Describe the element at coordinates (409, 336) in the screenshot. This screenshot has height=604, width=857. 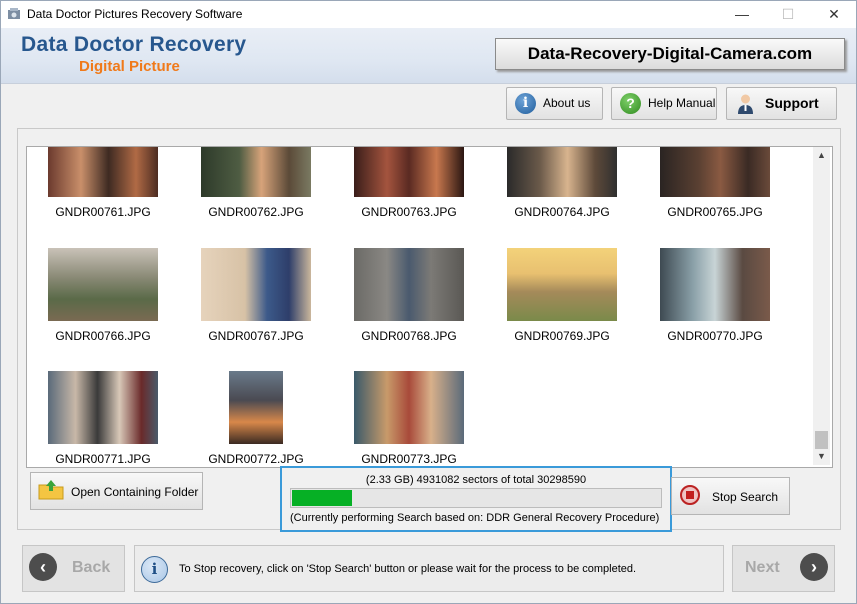
I see `thumbnail-filename: GNDR00768.JPG` at that location.